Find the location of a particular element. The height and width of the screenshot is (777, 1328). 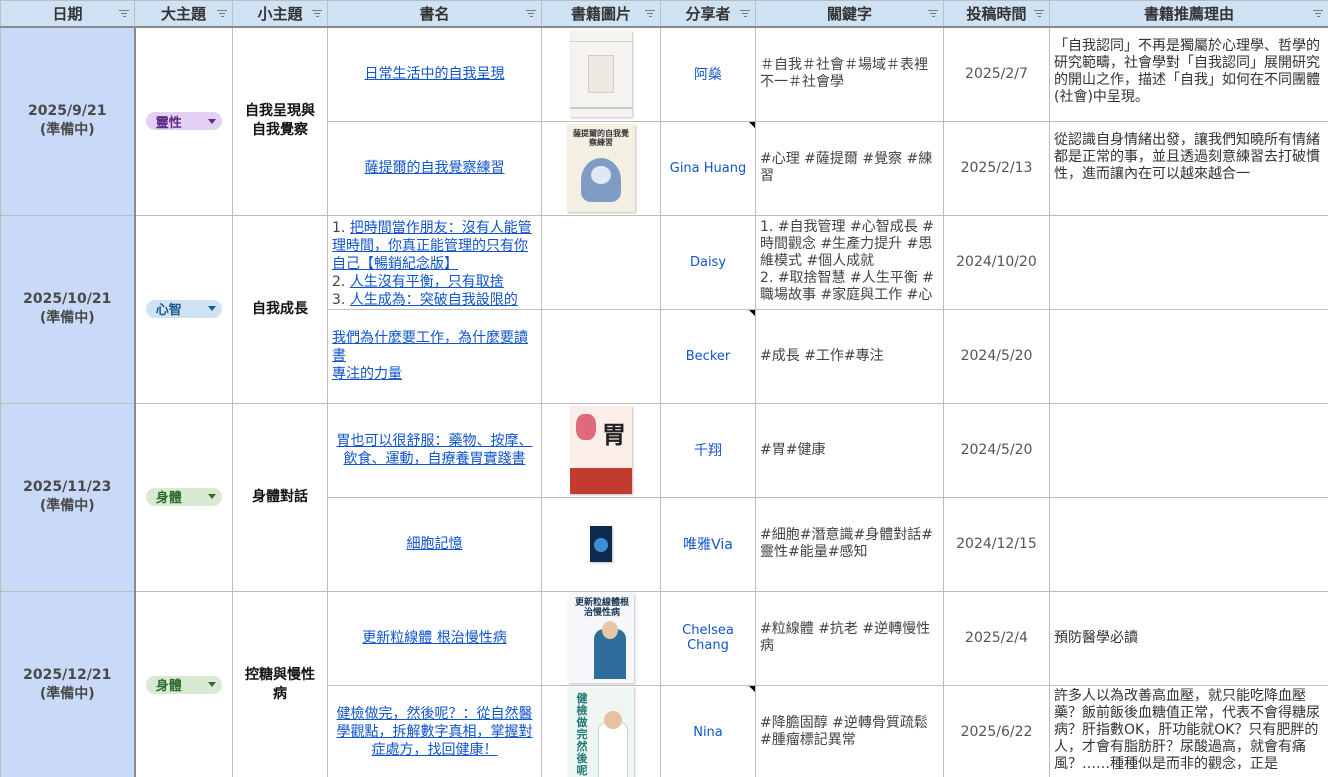

date-cell: 2025/10/21 (準備中) is located at coordinates (68, 309).